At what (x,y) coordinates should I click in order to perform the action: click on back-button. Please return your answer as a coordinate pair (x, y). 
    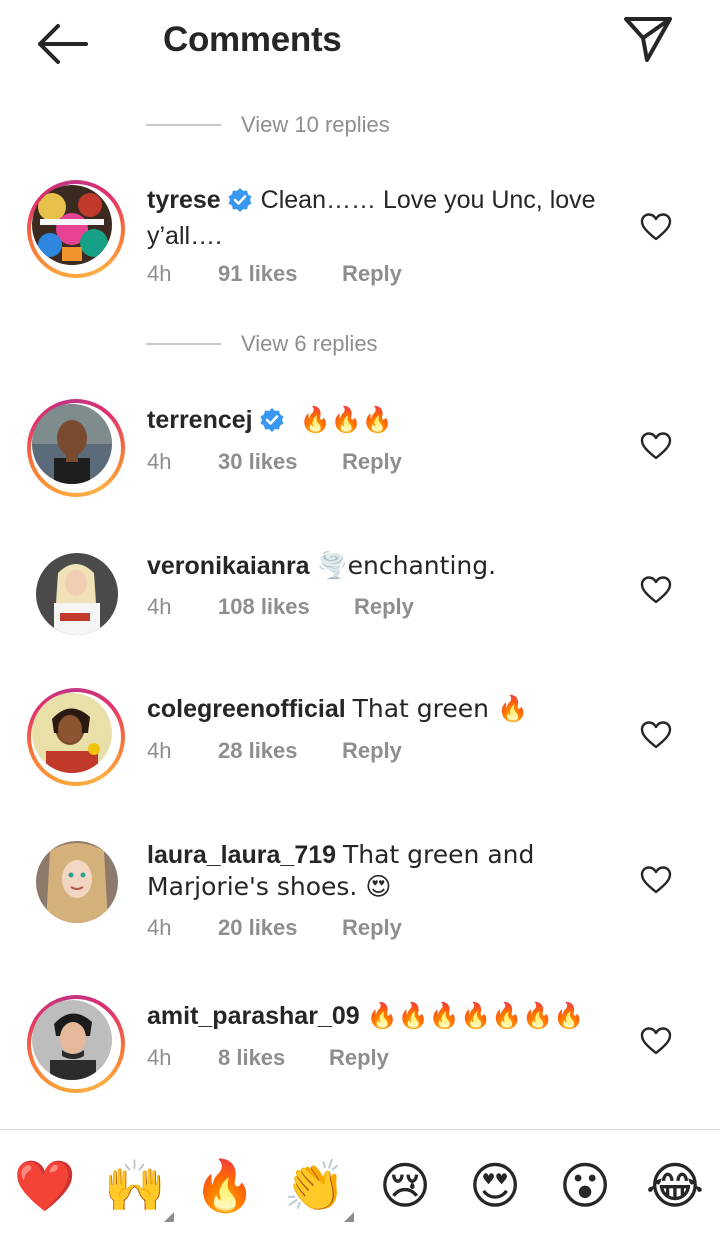
    Looking at the image, I should click on (62, 44).